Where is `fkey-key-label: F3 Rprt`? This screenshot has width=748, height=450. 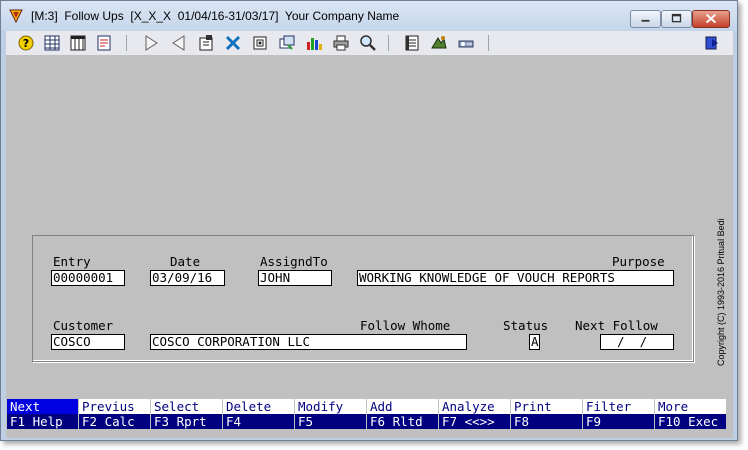
fkey-key-label: F3 Rprt is located at coordinates (186, 421).